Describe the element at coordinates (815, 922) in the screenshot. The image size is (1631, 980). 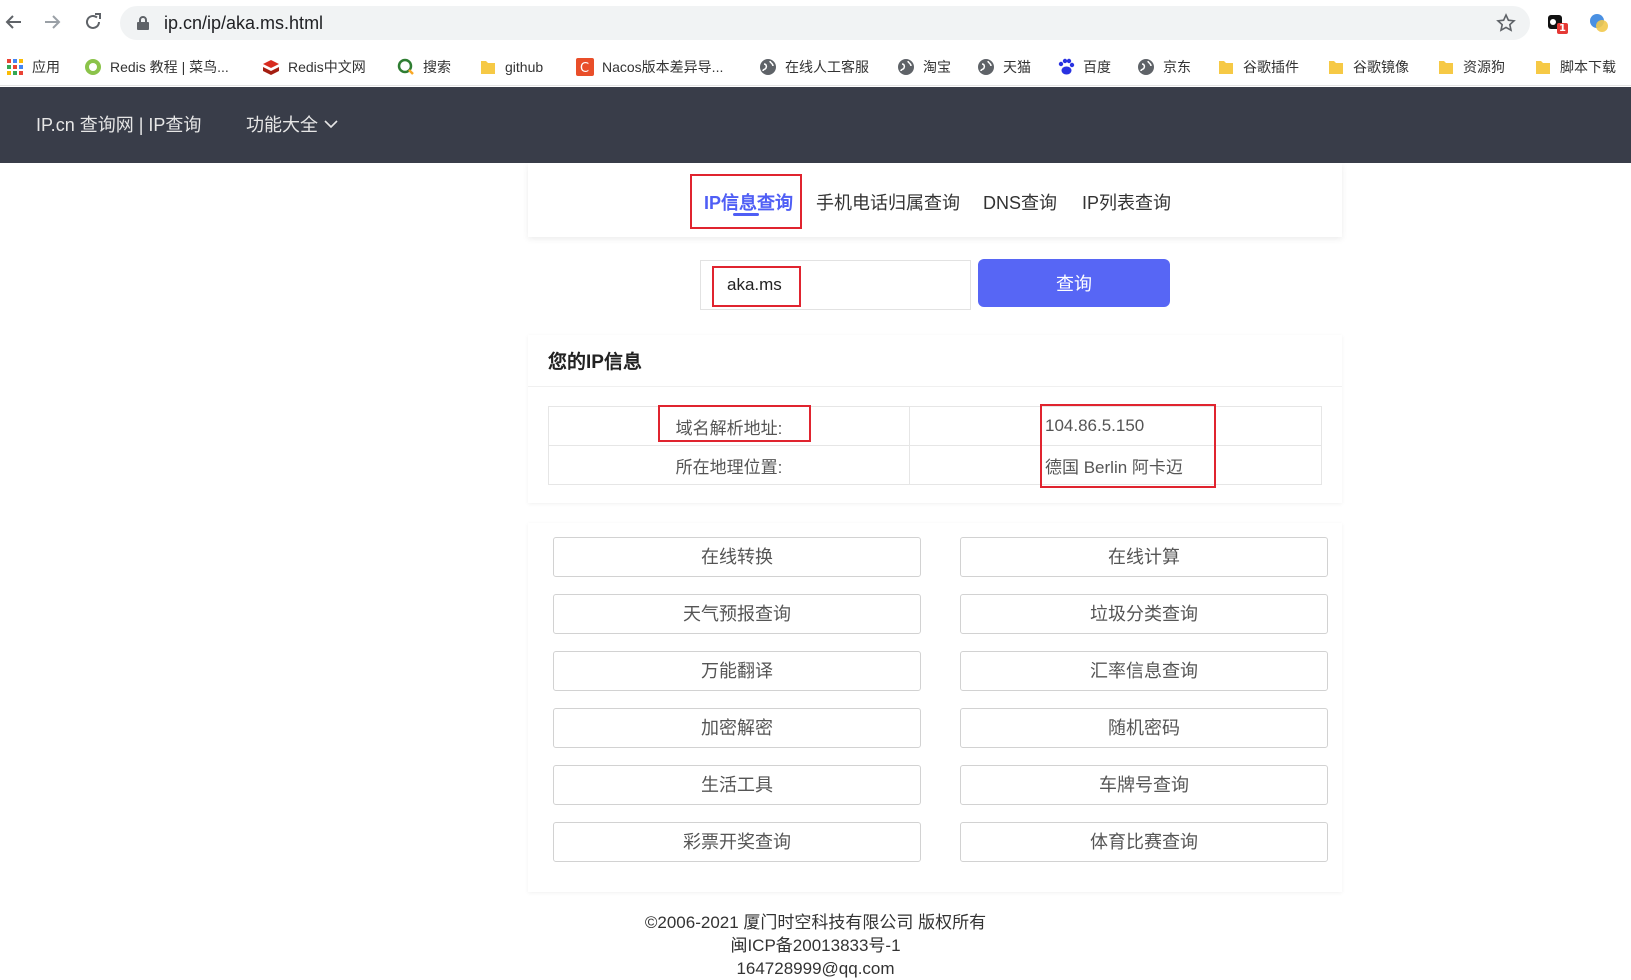
I see `copyright-text: ©2006-2021 厦门时空科技有限公司 版权所有` at that location.